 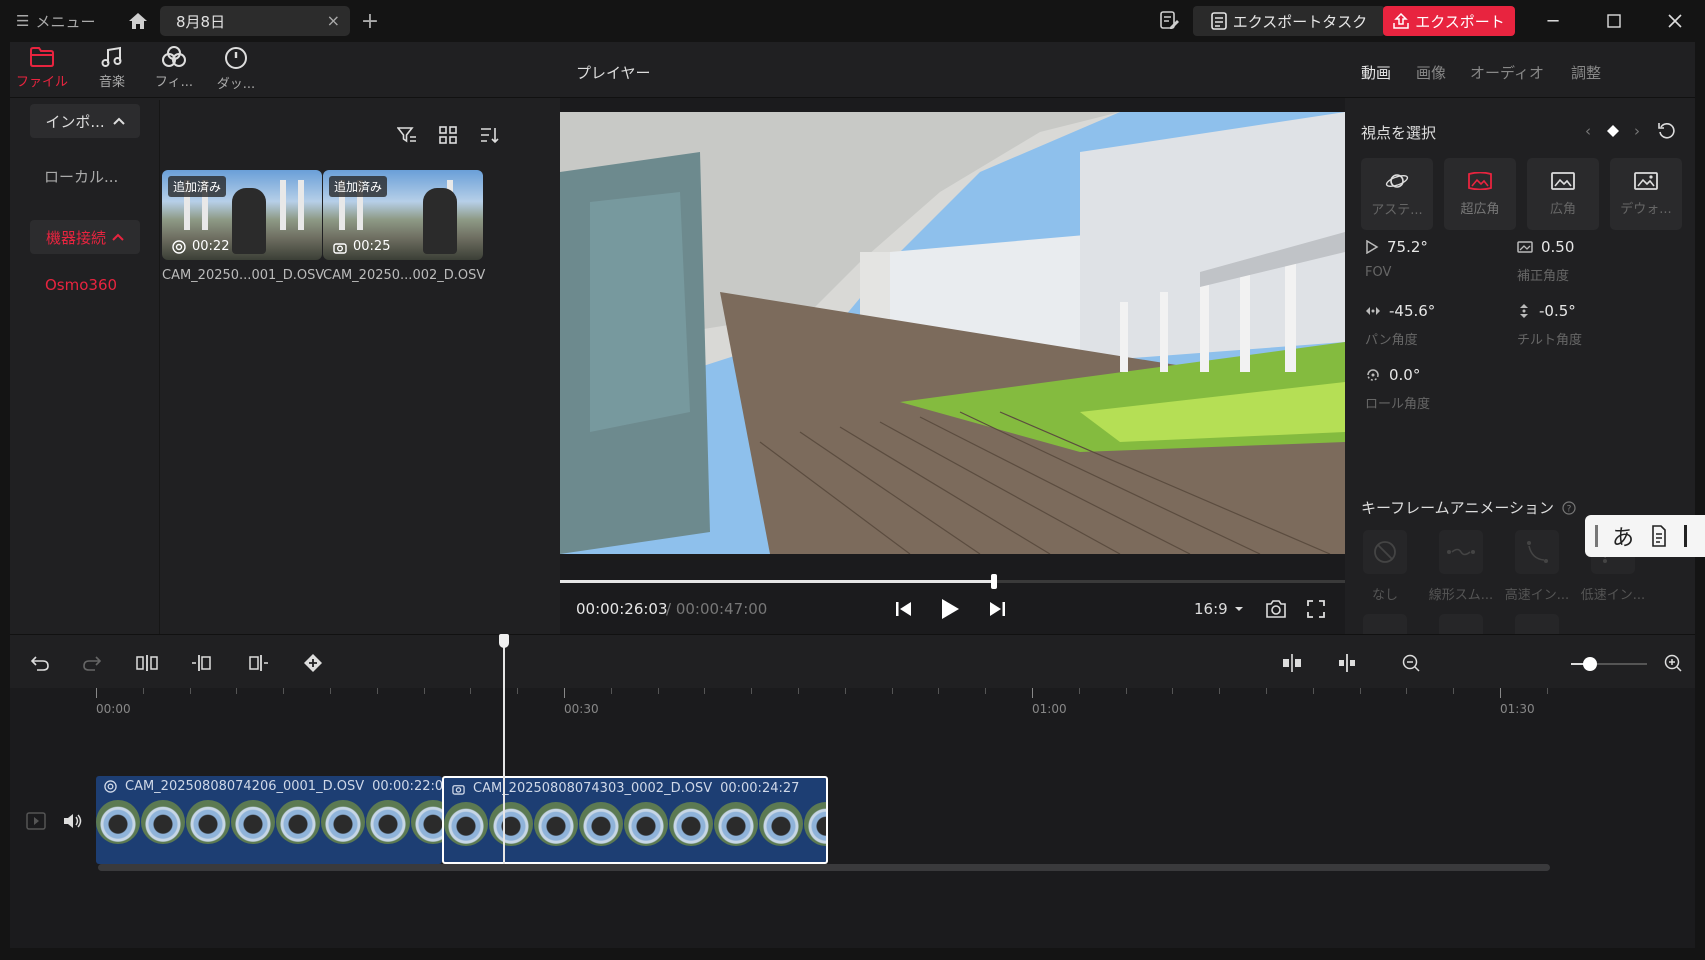 I want to click on trim-right-button, so click(x=258, y=663).